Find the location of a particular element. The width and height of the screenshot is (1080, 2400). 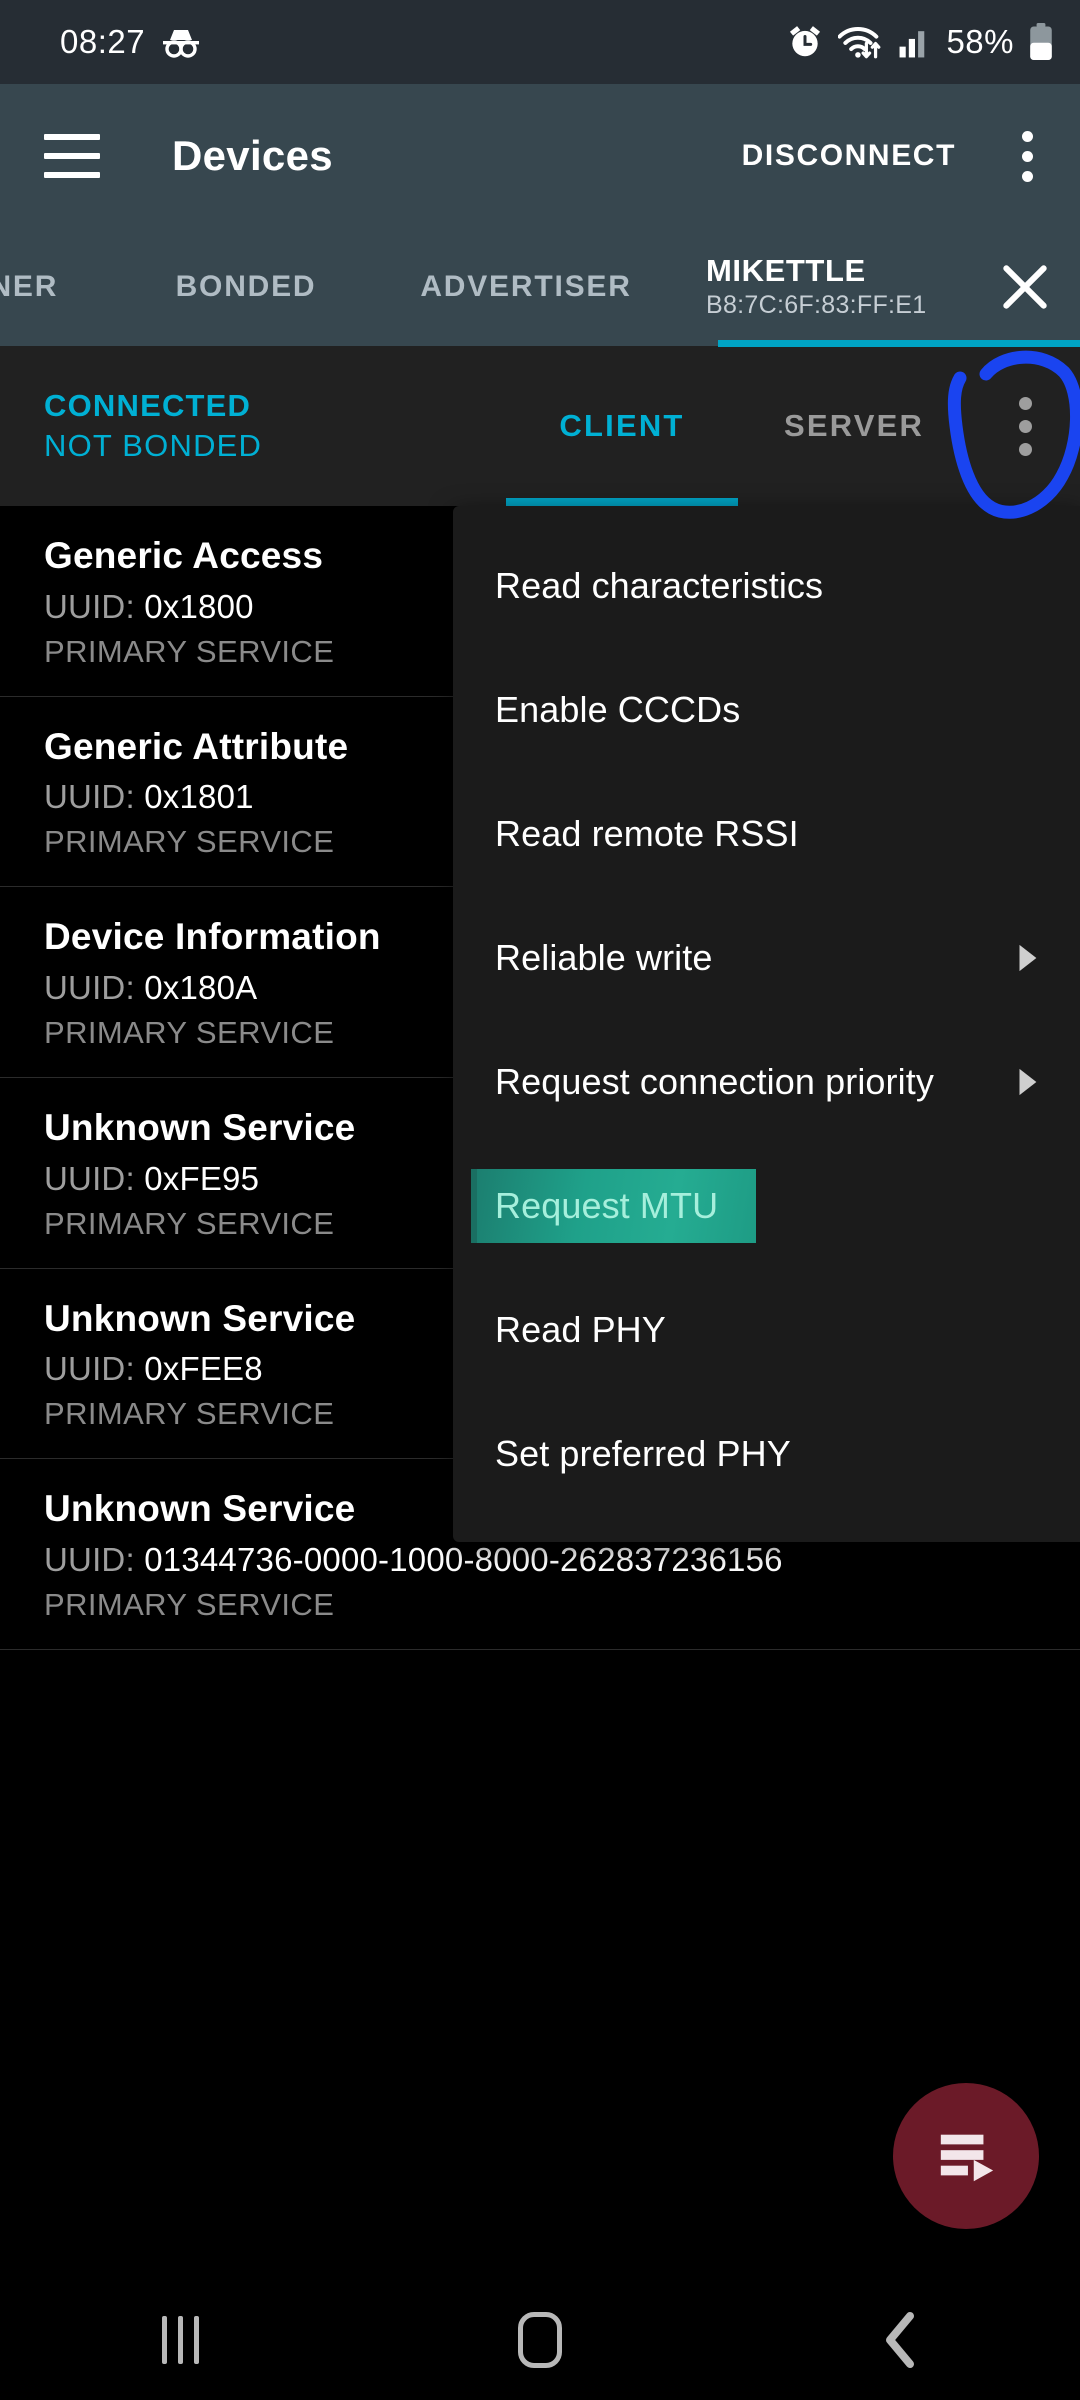

tab-mikettle: MIKETTLE B8:7C:6F:83:FF:E1 is located at coordinates (823, 287).